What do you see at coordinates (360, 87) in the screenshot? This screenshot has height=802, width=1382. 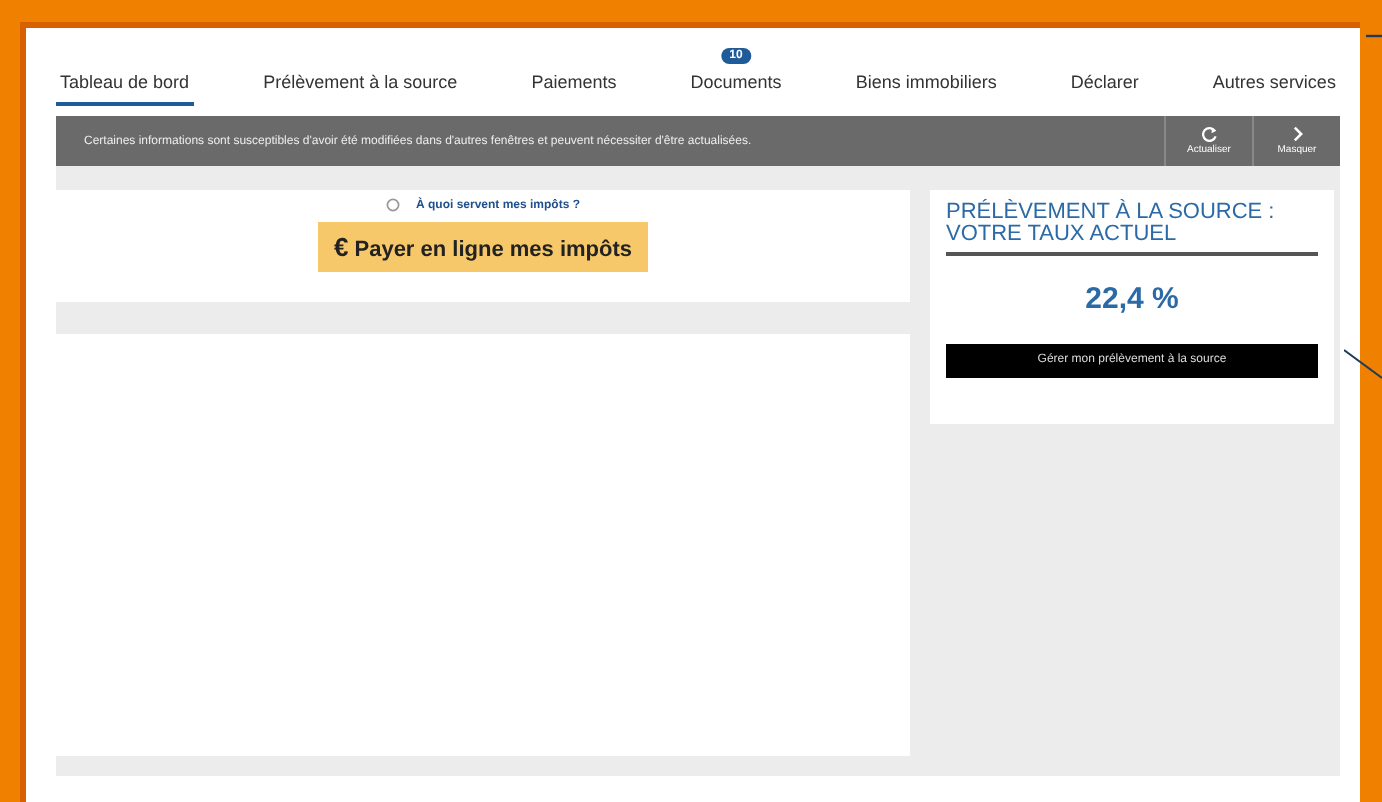 I see `nav-tab: Prélèvement à la source` at bounding box center [360, 87].